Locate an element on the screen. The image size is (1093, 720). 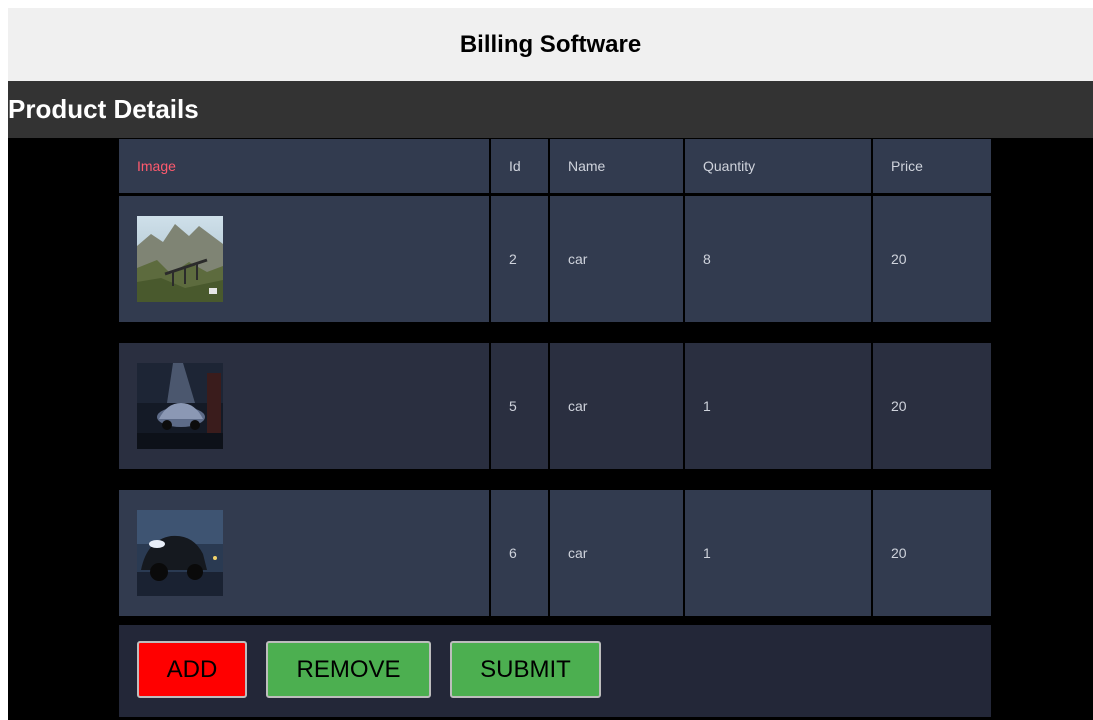
id-cell: 6 is located at coordinates (520, 553).